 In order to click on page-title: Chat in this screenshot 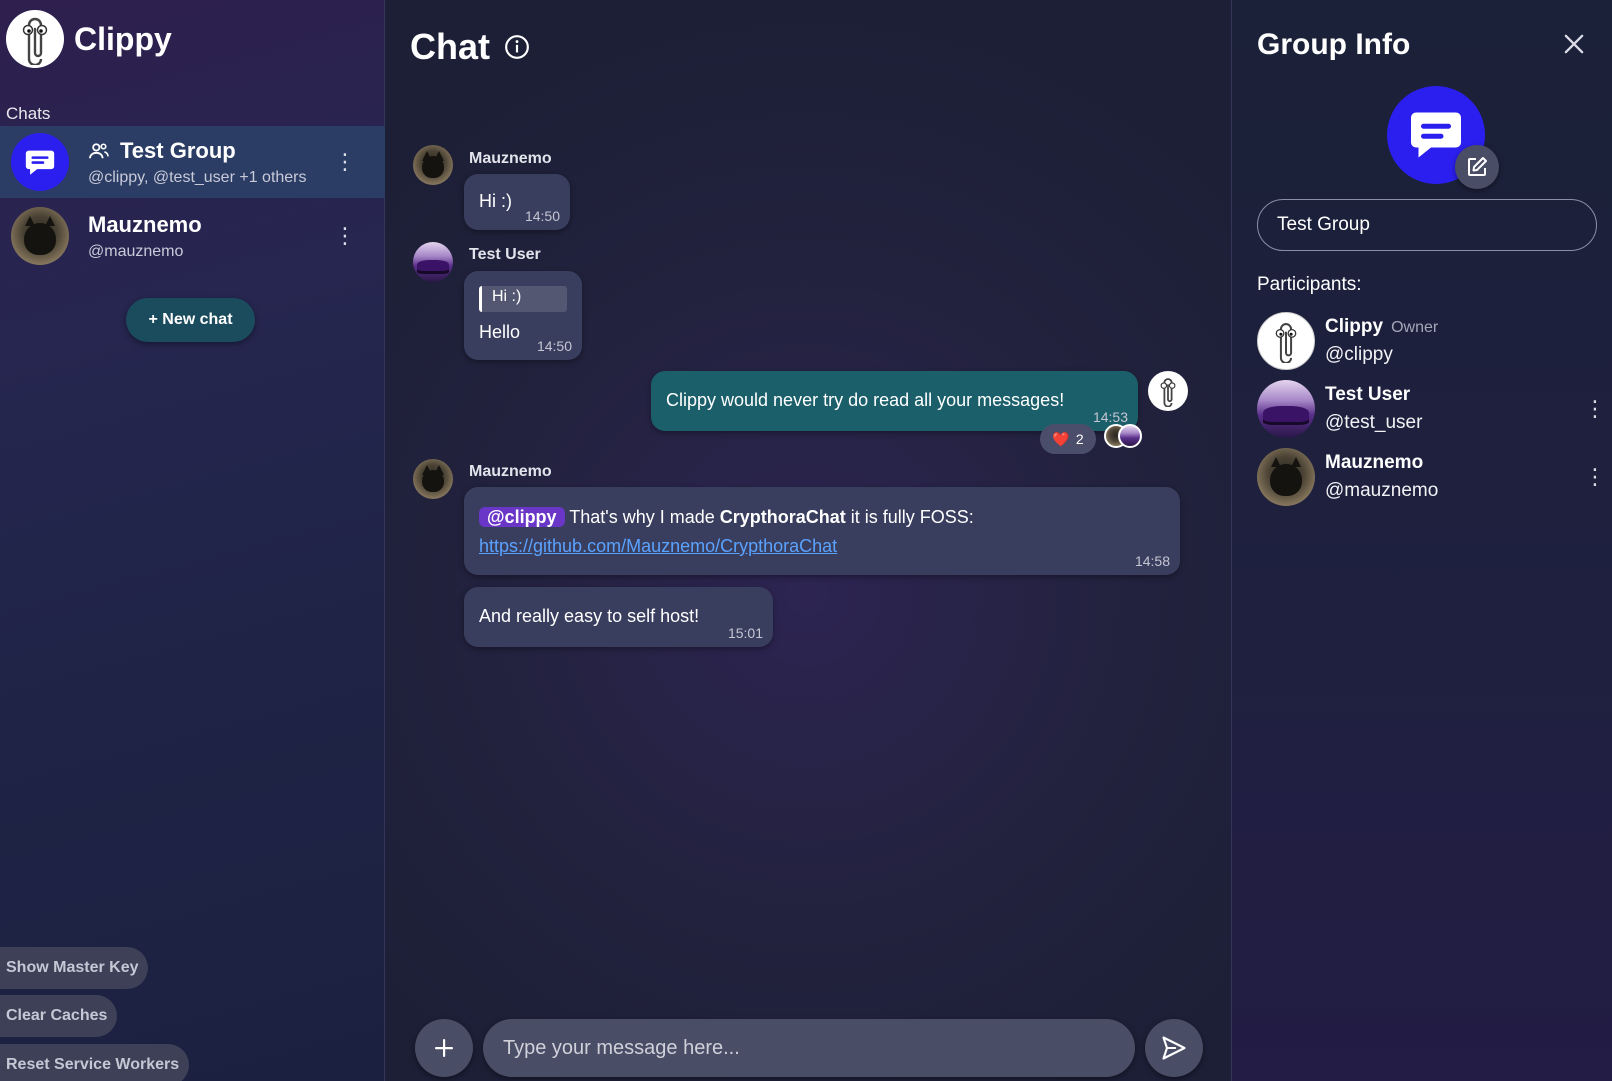, I will do `click(450, 46)`.